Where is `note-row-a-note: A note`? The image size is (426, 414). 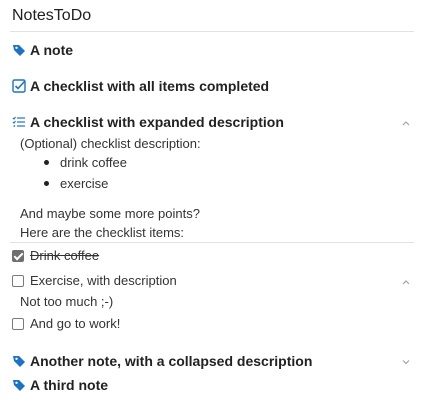
note-row-a-note: A note is located at coordinates (42, 50).